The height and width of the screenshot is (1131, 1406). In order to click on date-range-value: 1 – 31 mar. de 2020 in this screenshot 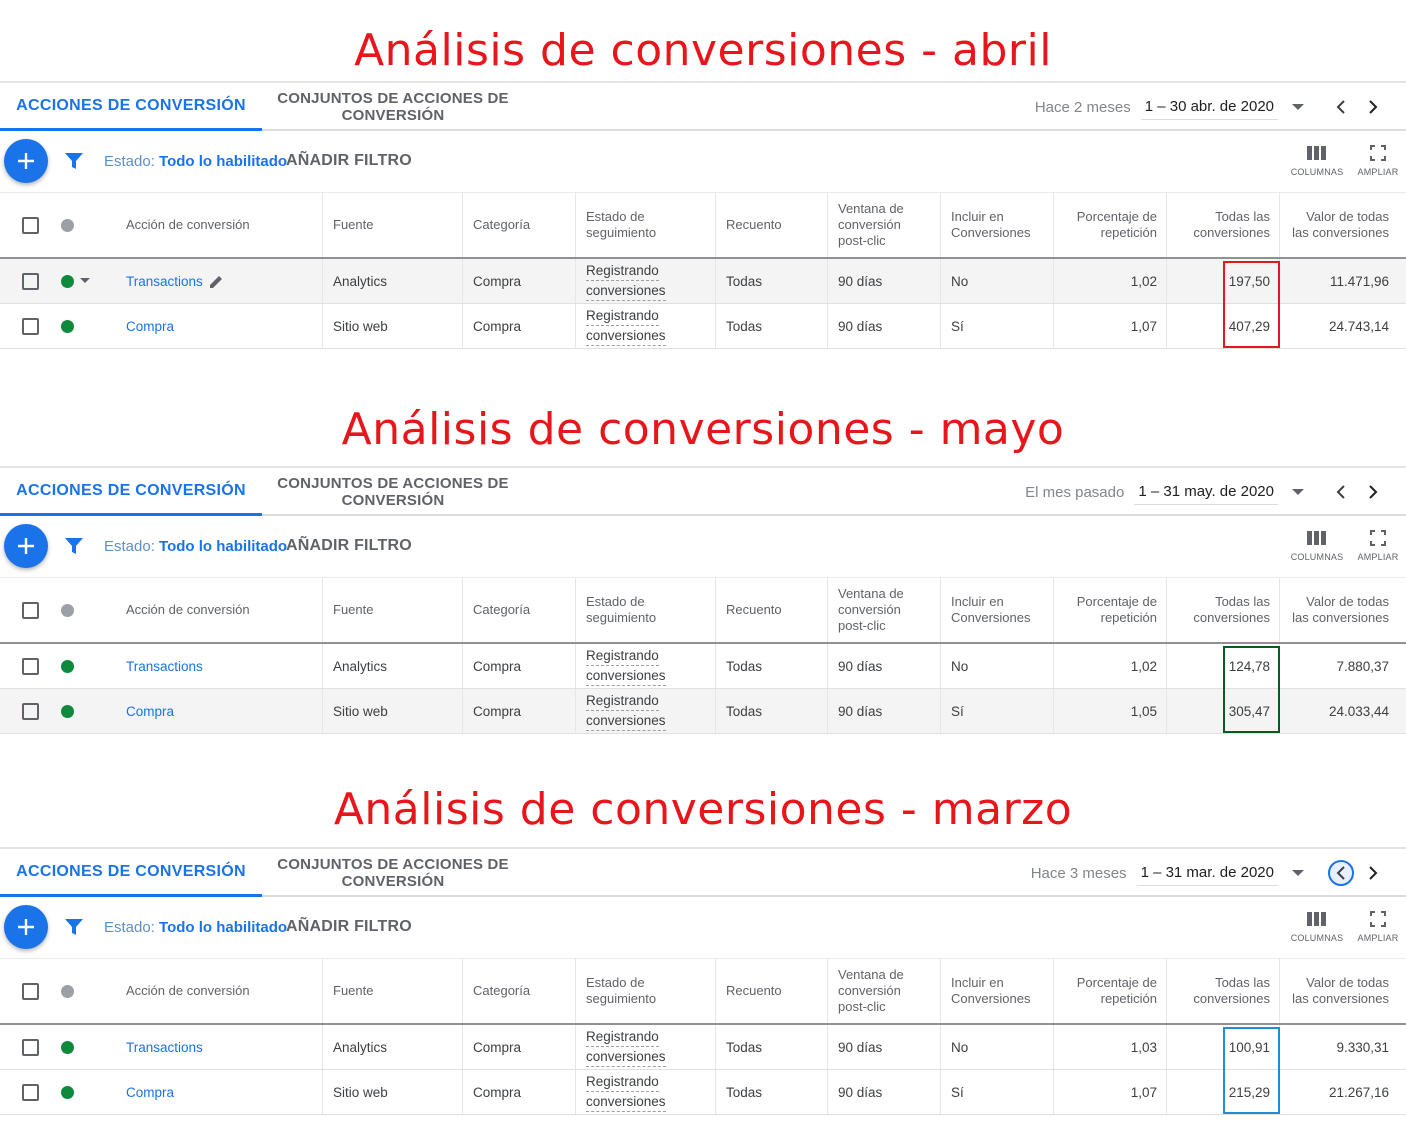, I will do `click(1207, 873)`.